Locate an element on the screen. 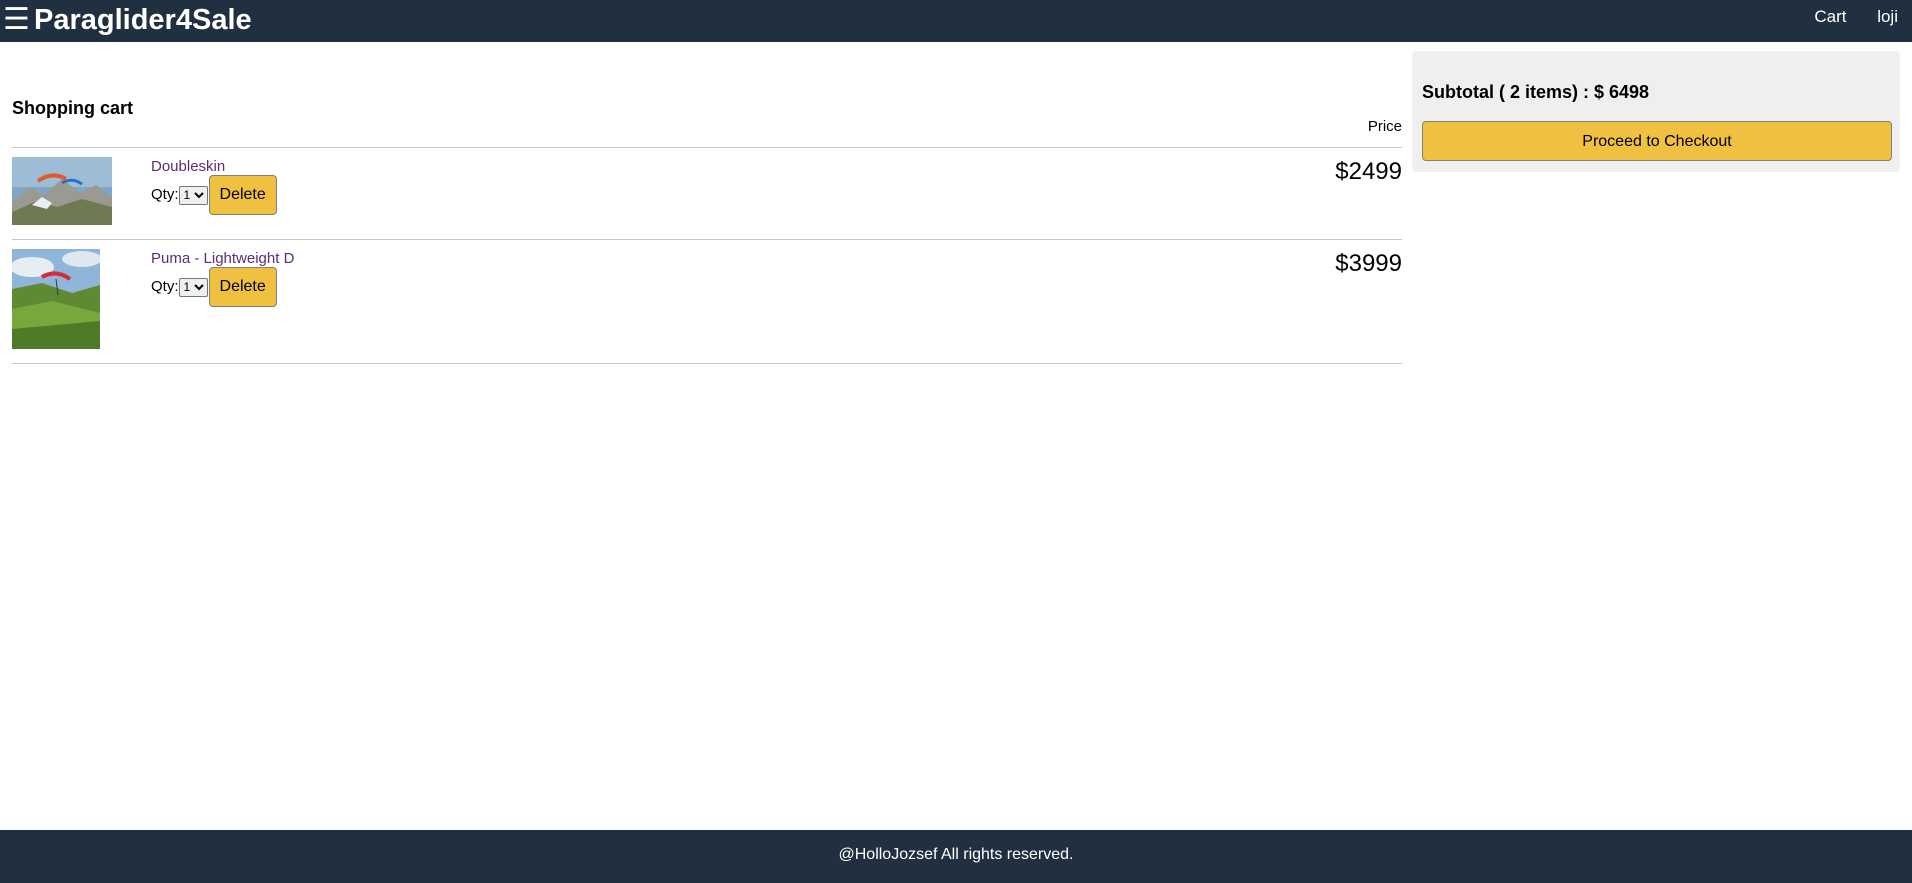 The image size is (1912, 883). brand-logo-link: Paraglider4Sale is located at coordinates (143, 20).